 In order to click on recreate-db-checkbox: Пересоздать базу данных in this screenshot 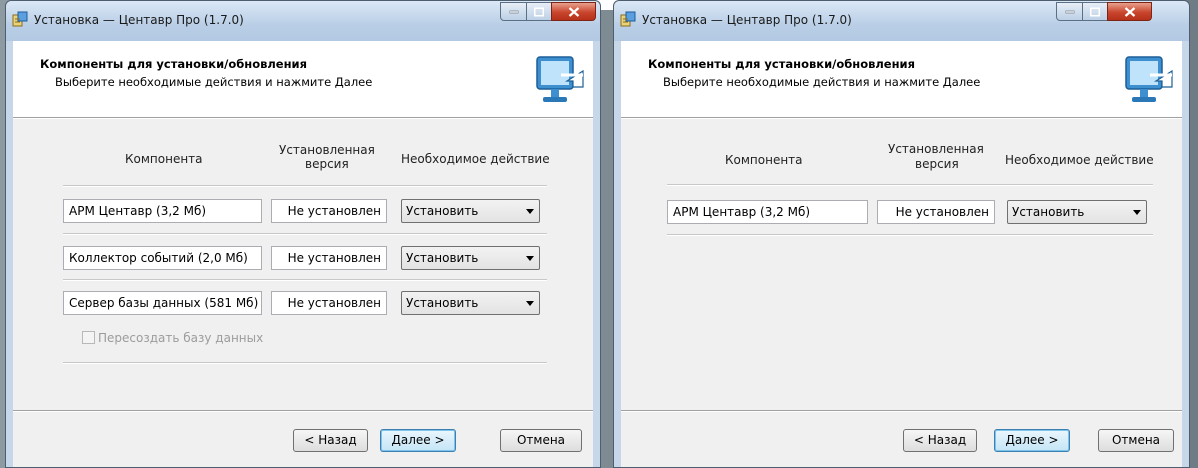, I will do `click(172, 338)`.